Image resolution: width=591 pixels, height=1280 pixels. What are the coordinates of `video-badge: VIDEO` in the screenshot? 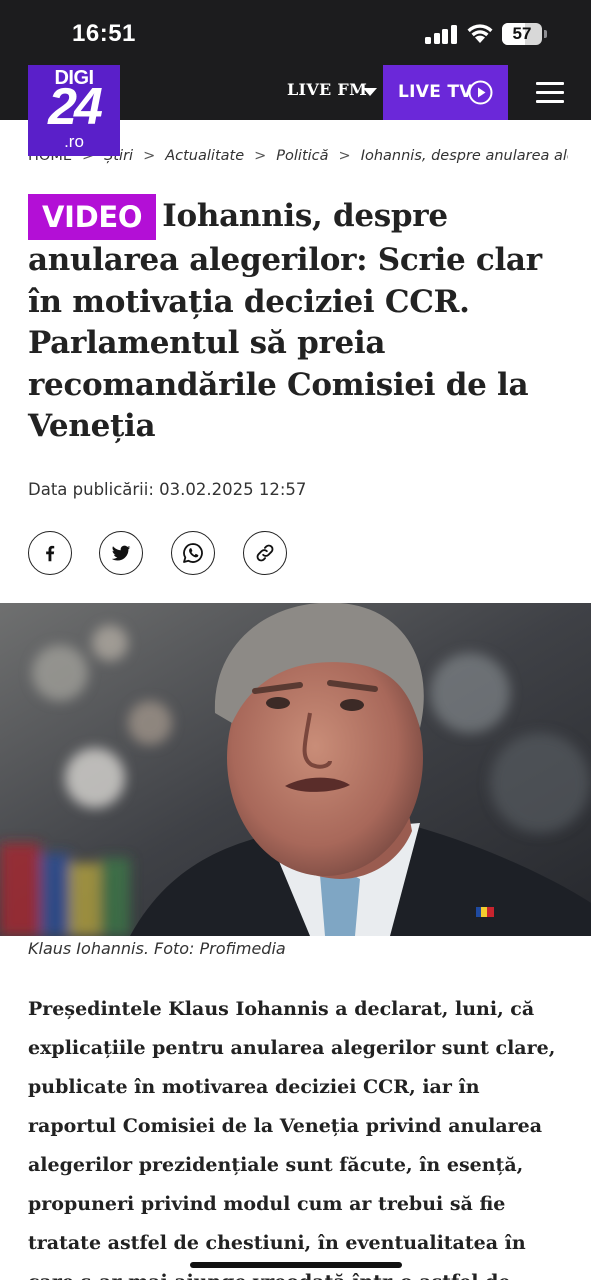 It's located at (92, 217).